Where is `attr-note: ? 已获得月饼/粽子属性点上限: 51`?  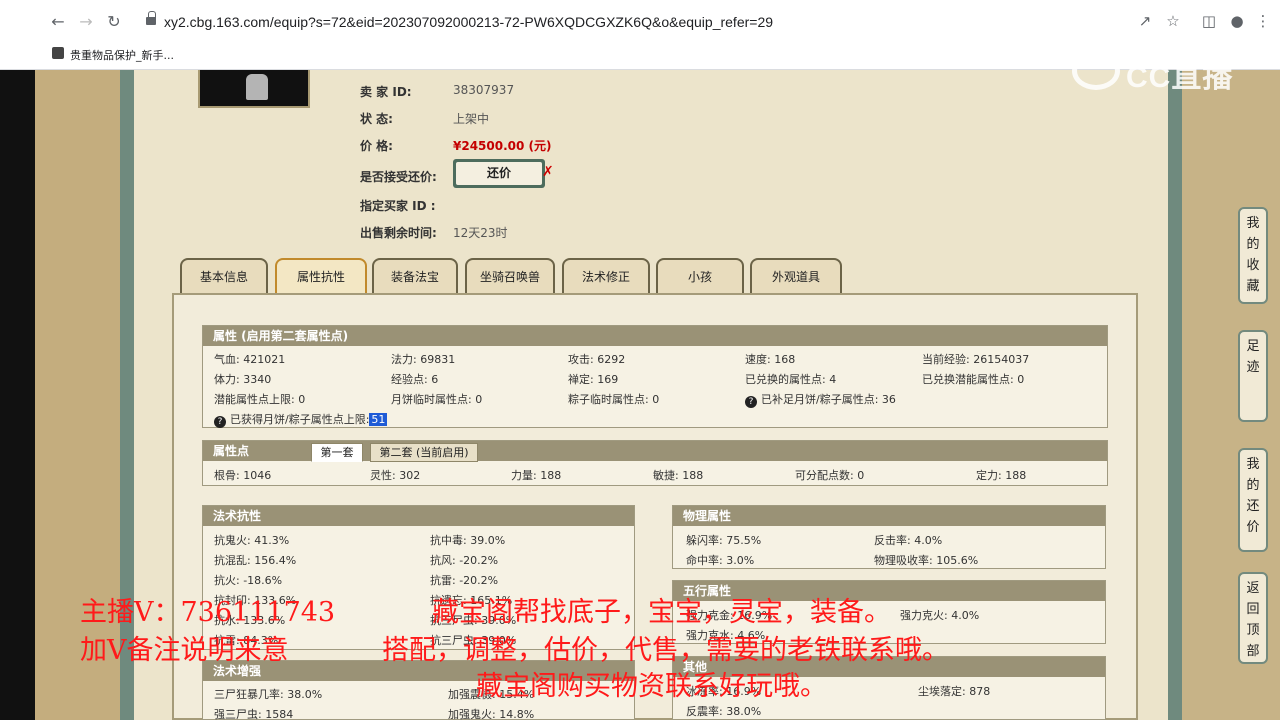 attr-note: ? 已获得月饼/粽子属性点上限: 51 is located at coordinates (301, 419).